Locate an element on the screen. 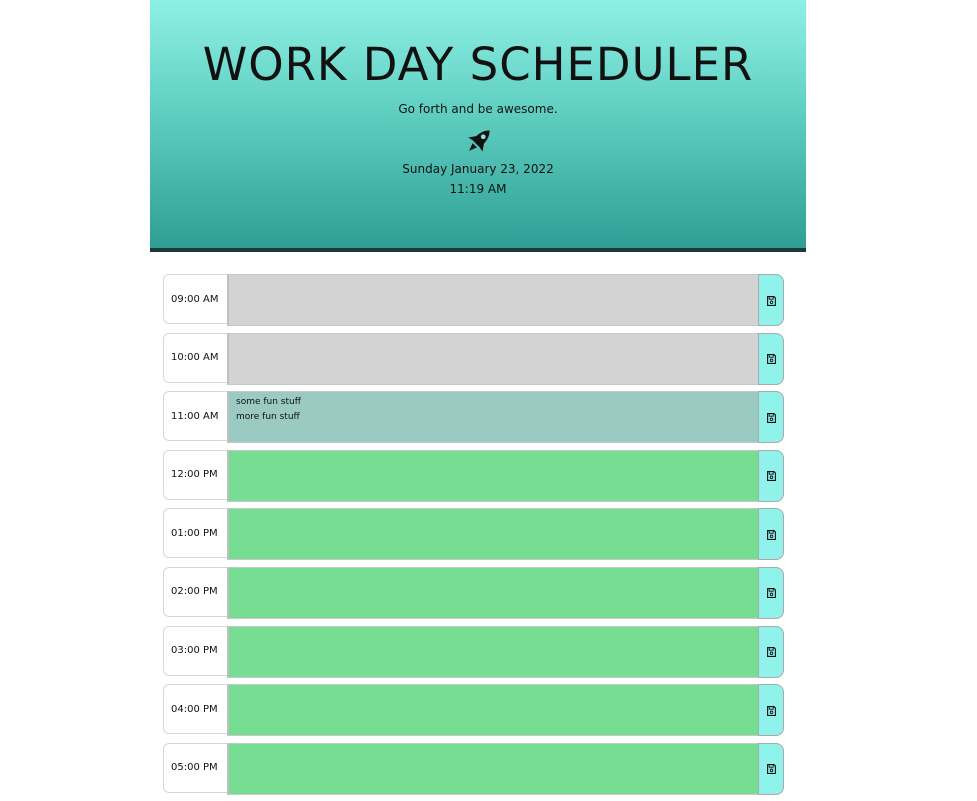 This screenshot has width=977, height=801. hour-label: 04:00 PM is located at coordinates (195, 709).